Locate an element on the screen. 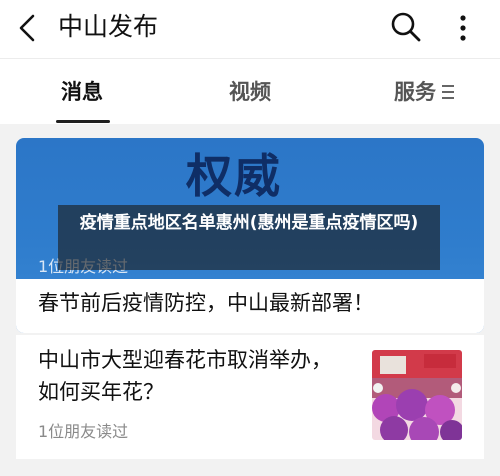  hero-image-text: 权威 is located at coordinates (234, 176).